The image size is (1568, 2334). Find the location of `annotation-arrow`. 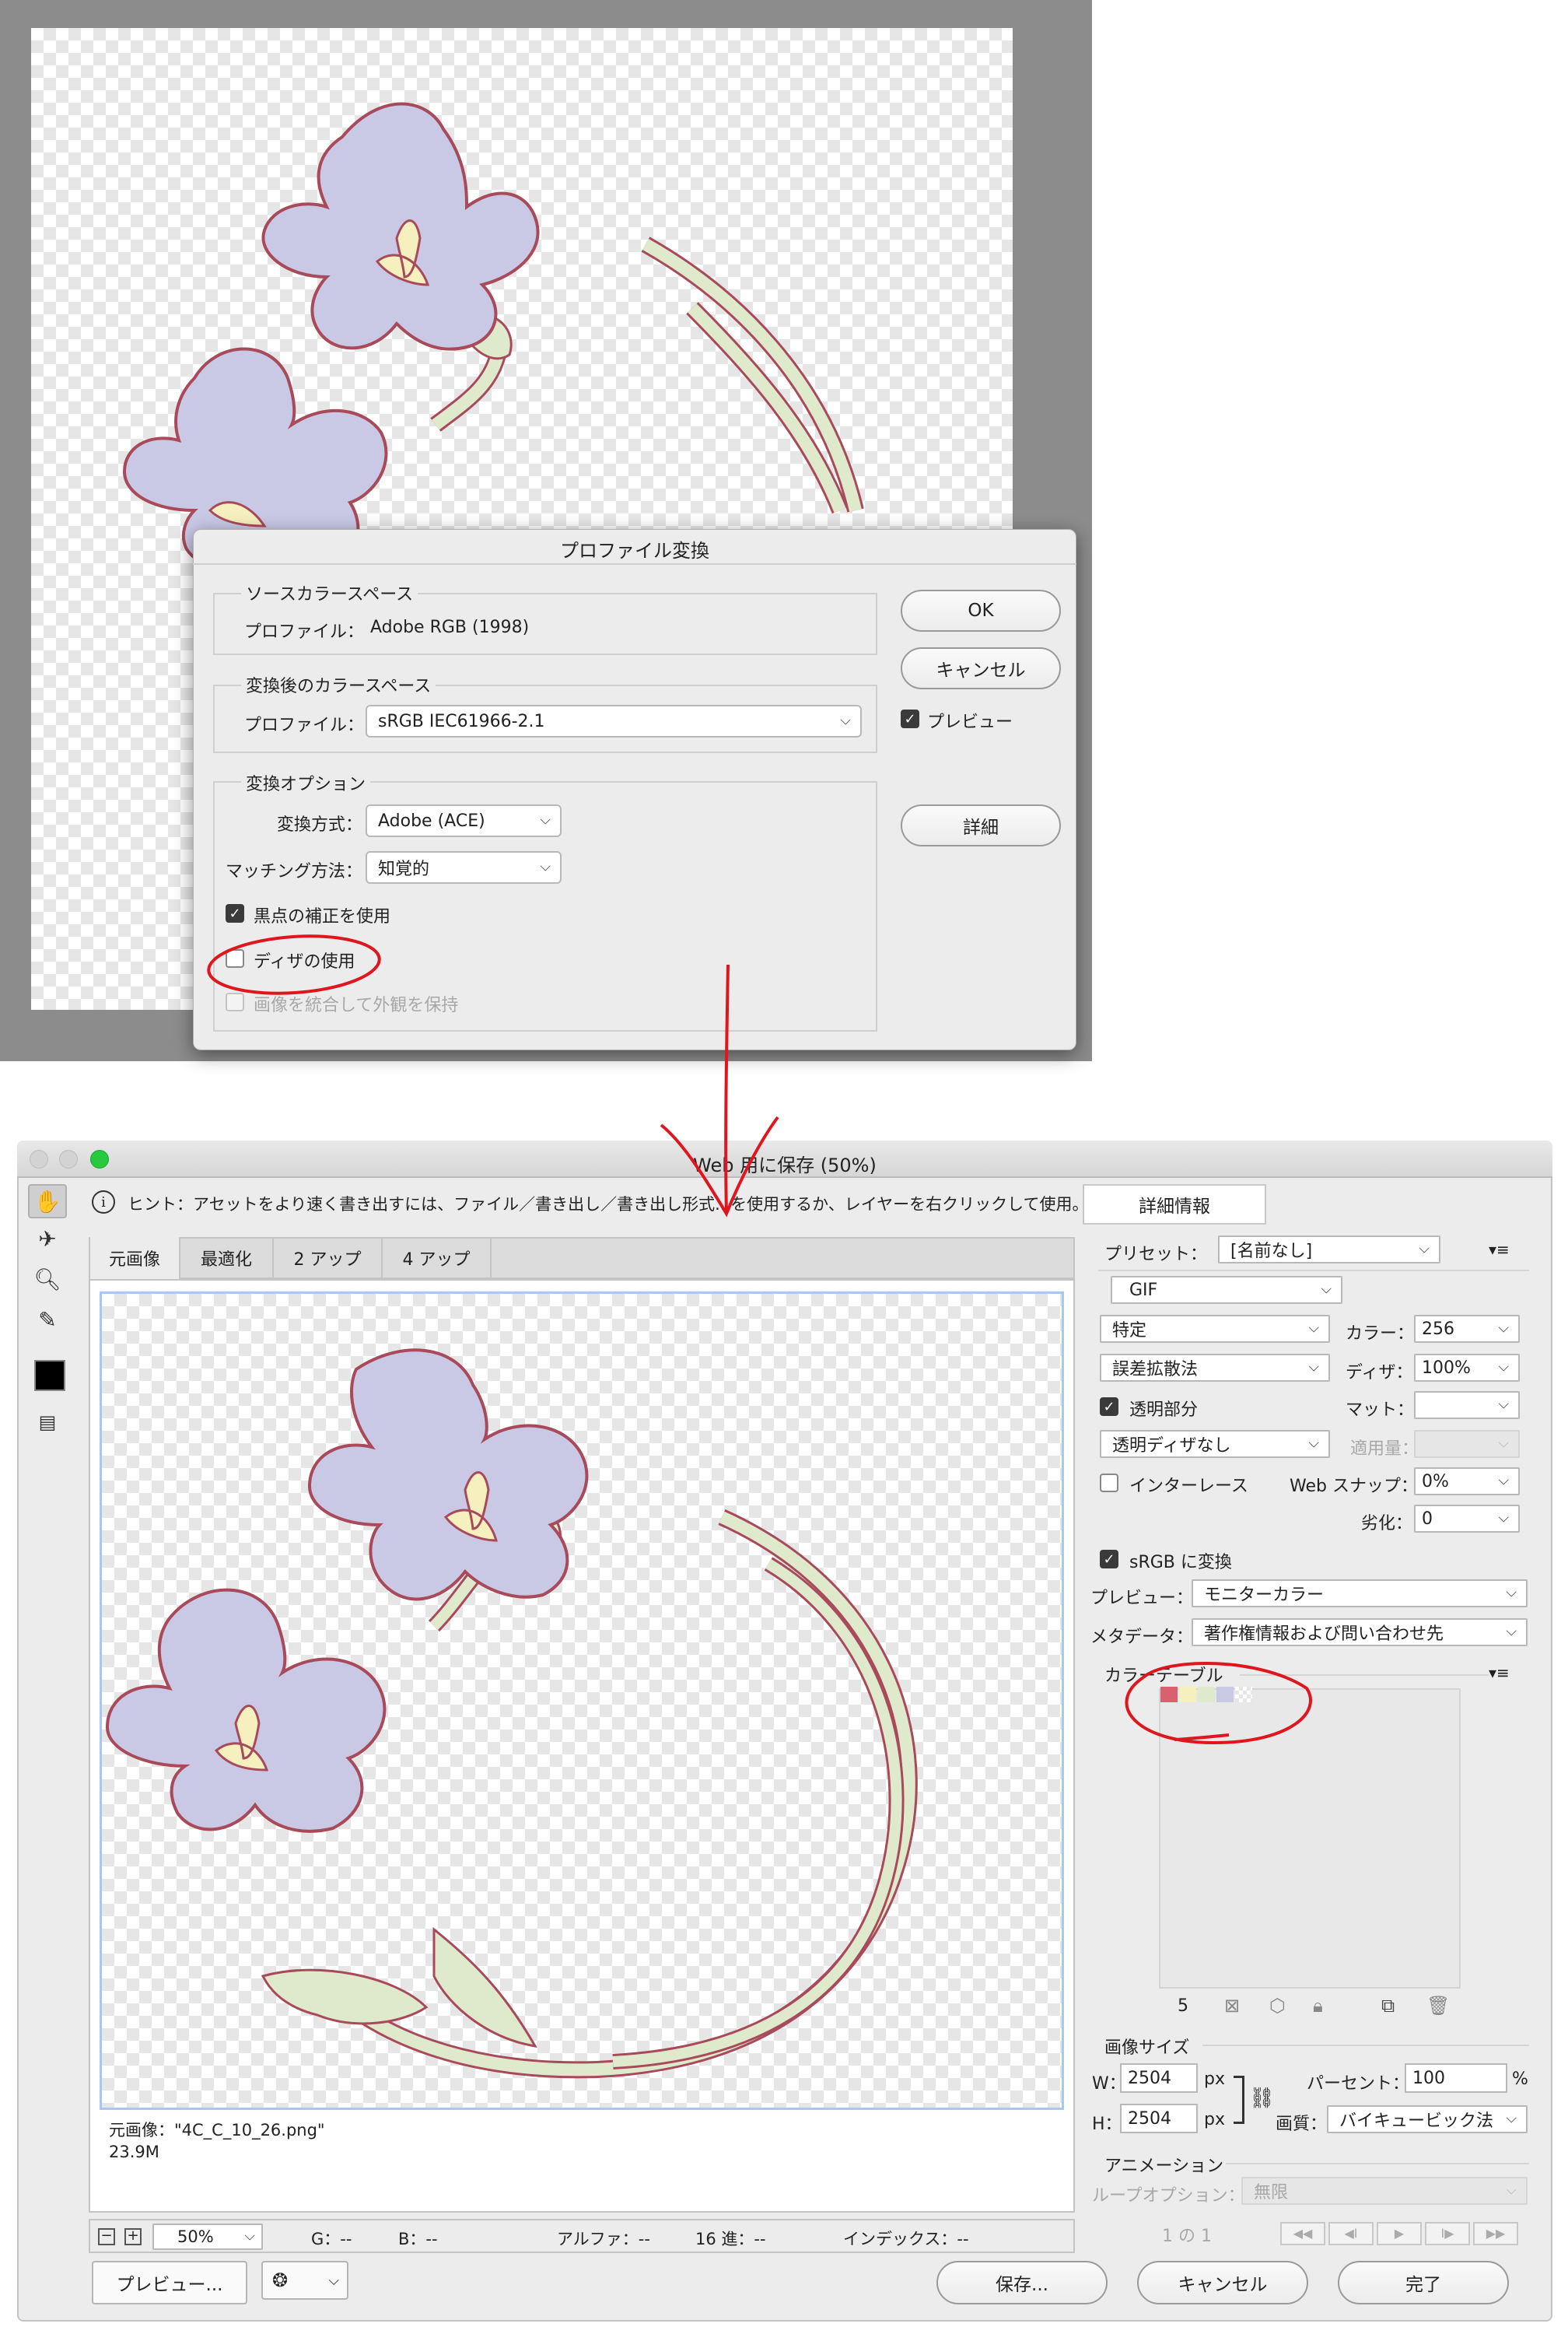

annotation-arrow is located at coordinates (720, 1091).